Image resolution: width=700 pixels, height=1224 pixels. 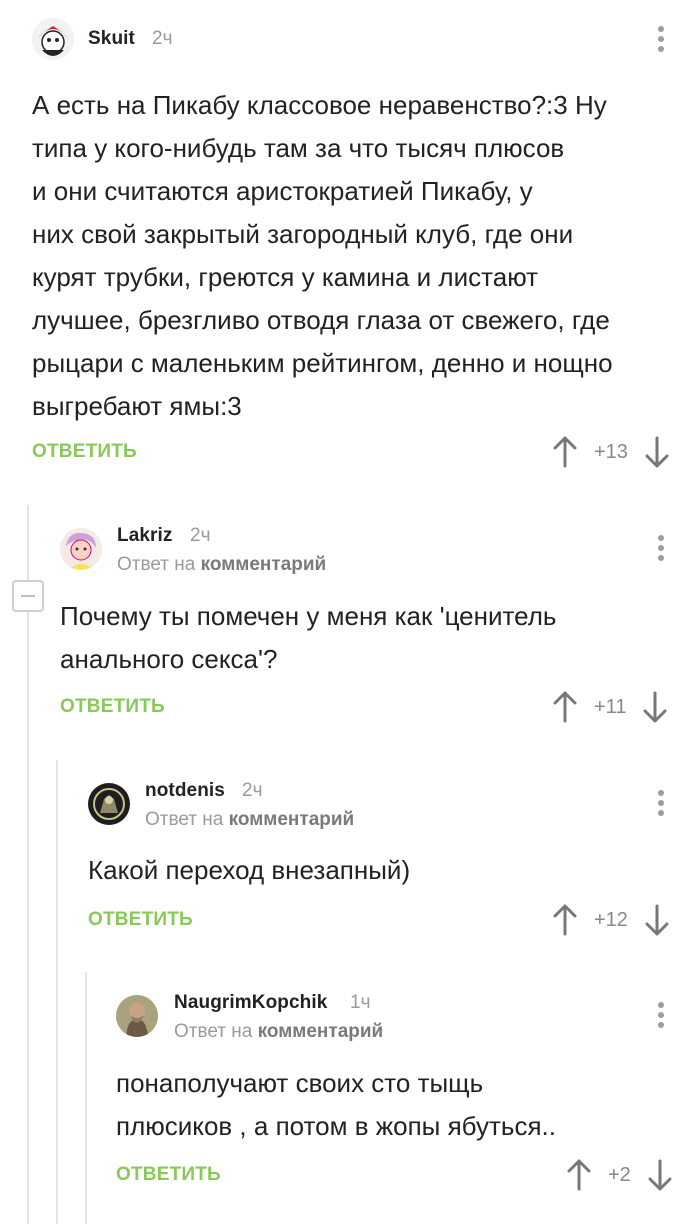 What do you see at coordinates (321, 1031) in the screenshot?
I see `reply-to-target: комментарий` at bounding box center [321, 1031].